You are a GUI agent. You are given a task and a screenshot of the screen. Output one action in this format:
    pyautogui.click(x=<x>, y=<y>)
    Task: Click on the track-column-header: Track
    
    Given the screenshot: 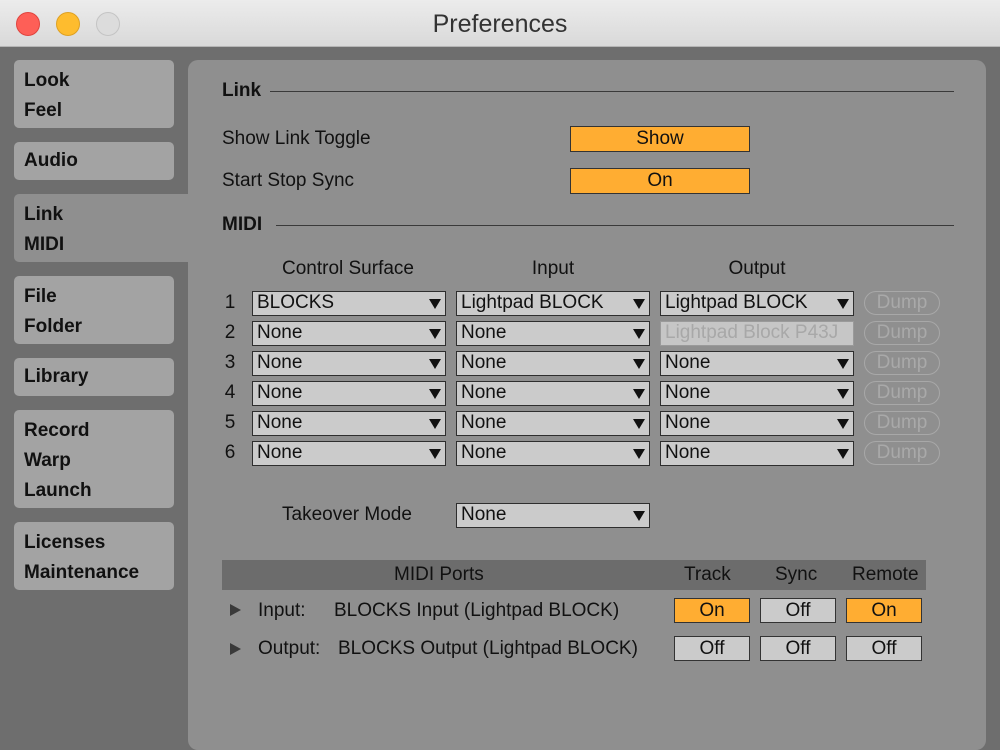 What is the action you would take?
    pyautogui.click(x=707, y=574)
    